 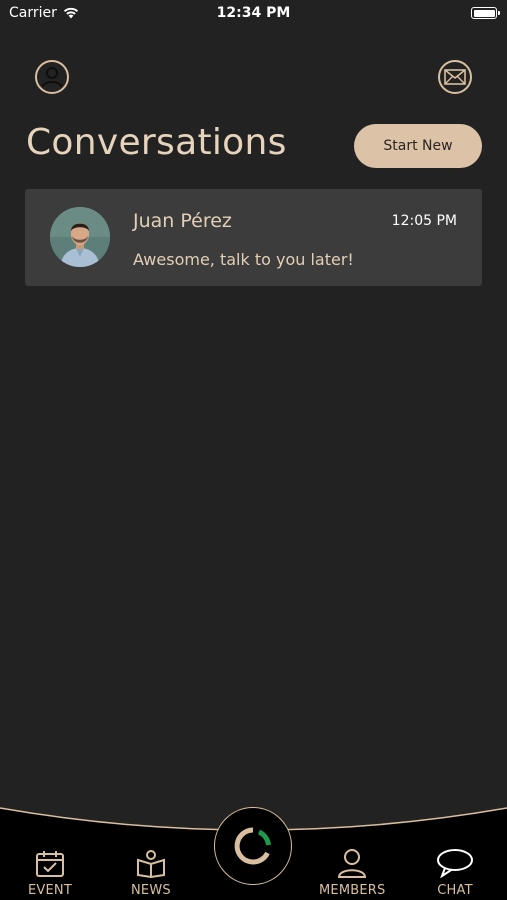 What do you see at coordinates (418, 146) in the screenshot?
I see `start-new-button: Start New` at bounding box center [418, 146].